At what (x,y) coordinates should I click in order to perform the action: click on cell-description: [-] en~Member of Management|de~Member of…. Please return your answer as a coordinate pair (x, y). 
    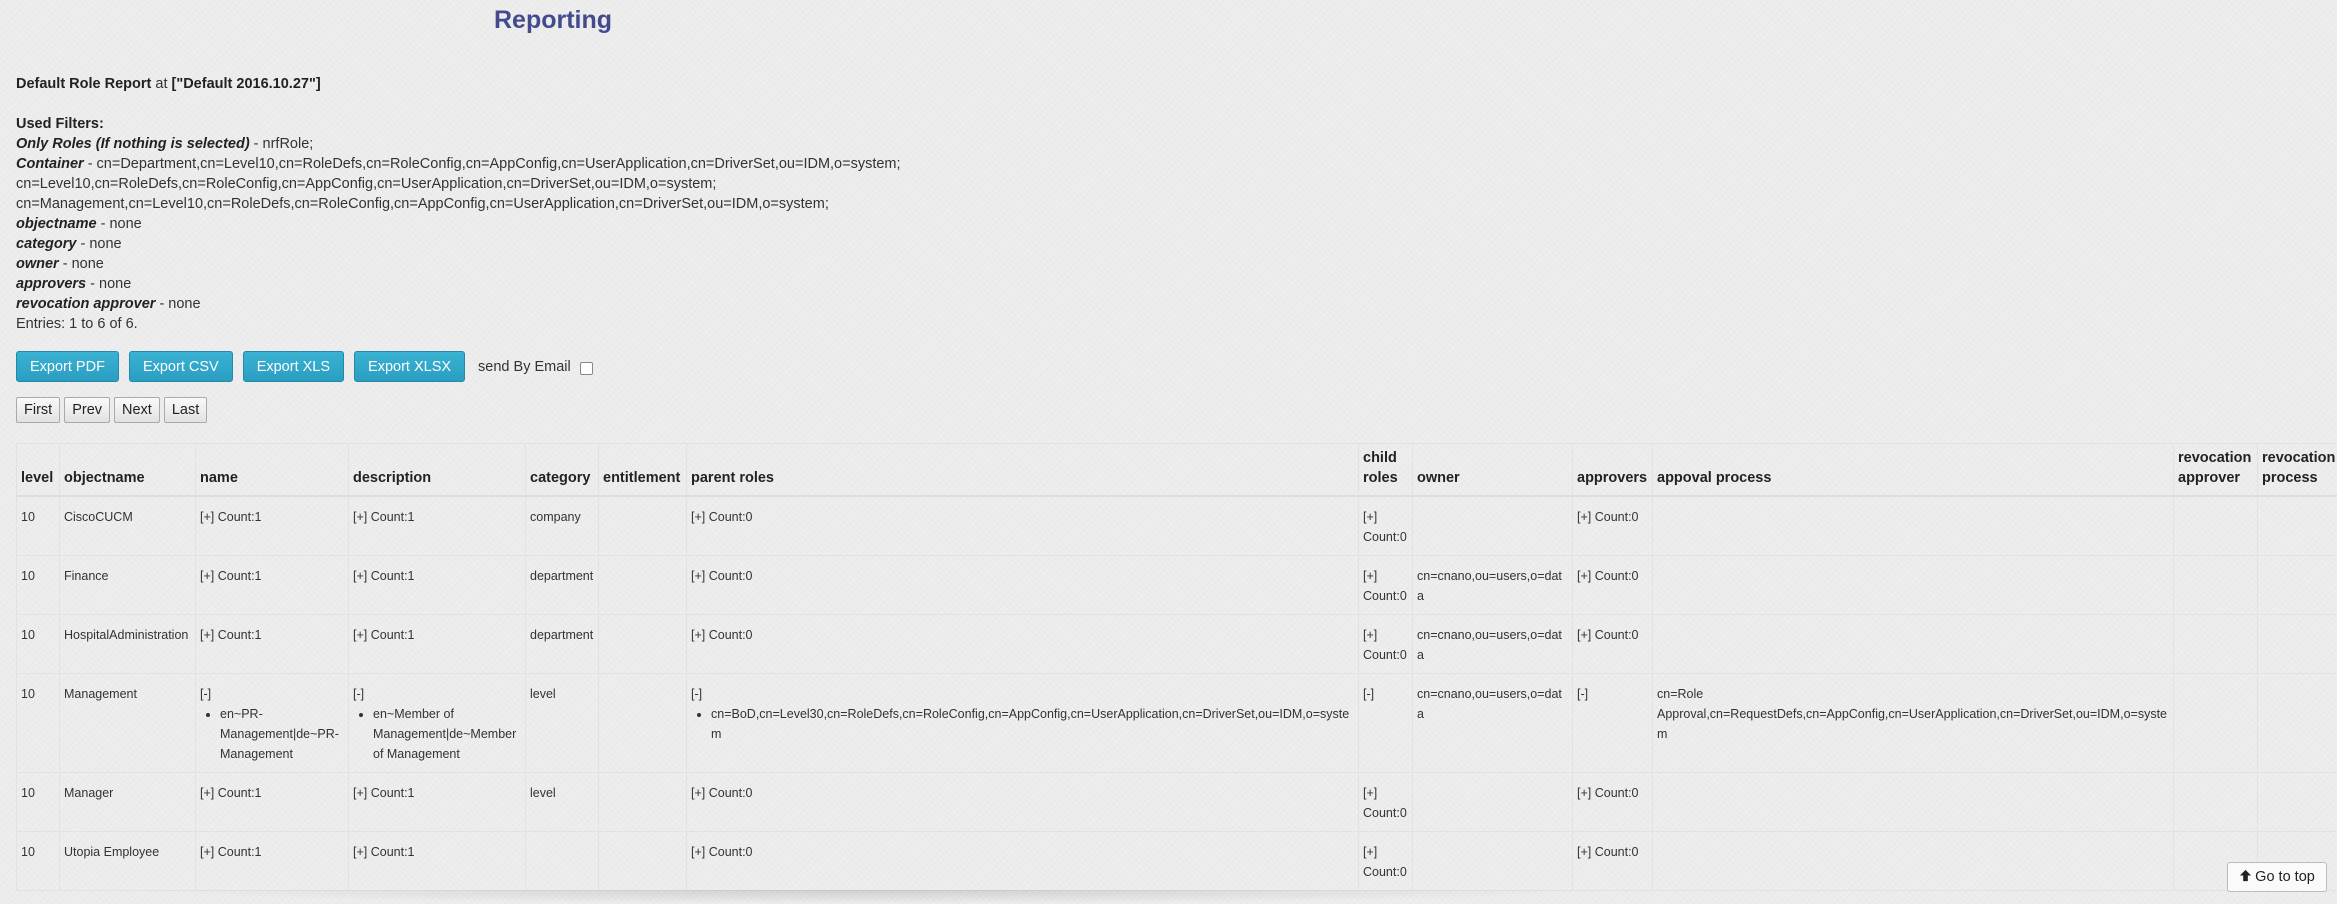
    Looking at the image, I should click on (437, 723).